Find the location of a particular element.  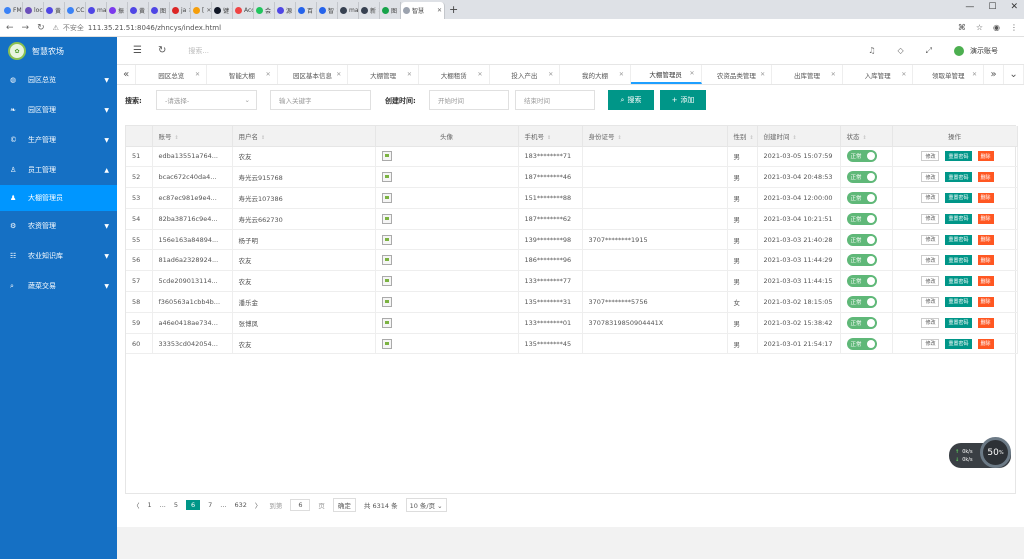

browser-tab: 会✕ is located at coordinates (264, 10).